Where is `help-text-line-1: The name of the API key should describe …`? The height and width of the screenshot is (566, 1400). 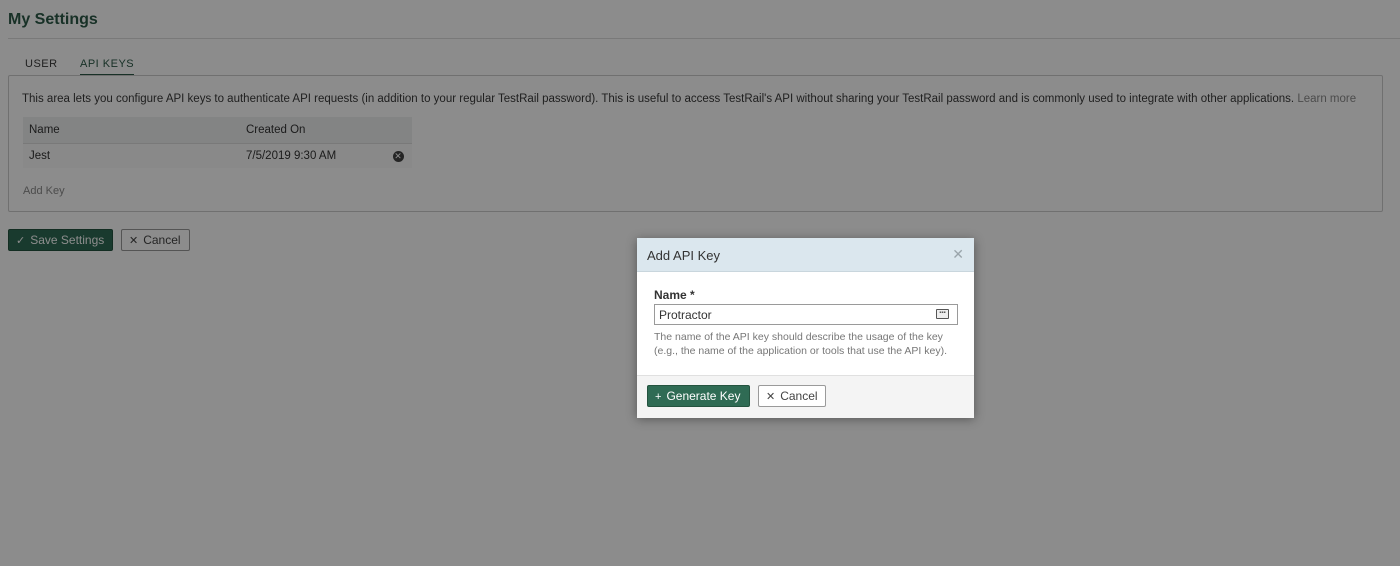 help-text-line-1: The name of the API key should describe … is located at coordinates (798, 337).